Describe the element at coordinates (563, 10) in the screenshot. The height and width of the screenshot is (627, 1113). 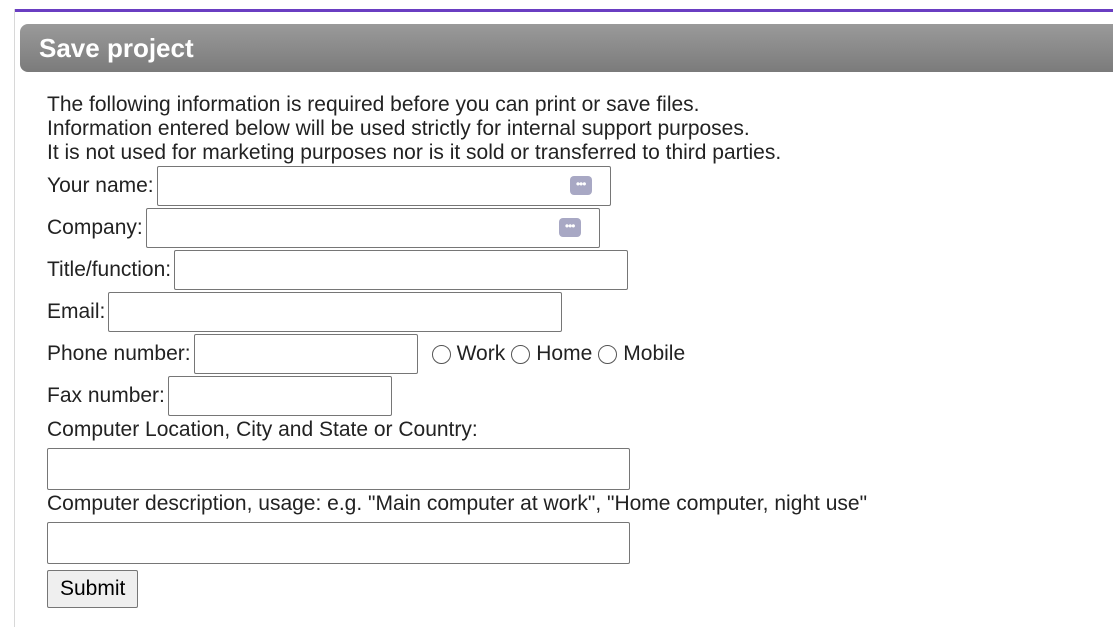
I see `top-accent-border` at that location.